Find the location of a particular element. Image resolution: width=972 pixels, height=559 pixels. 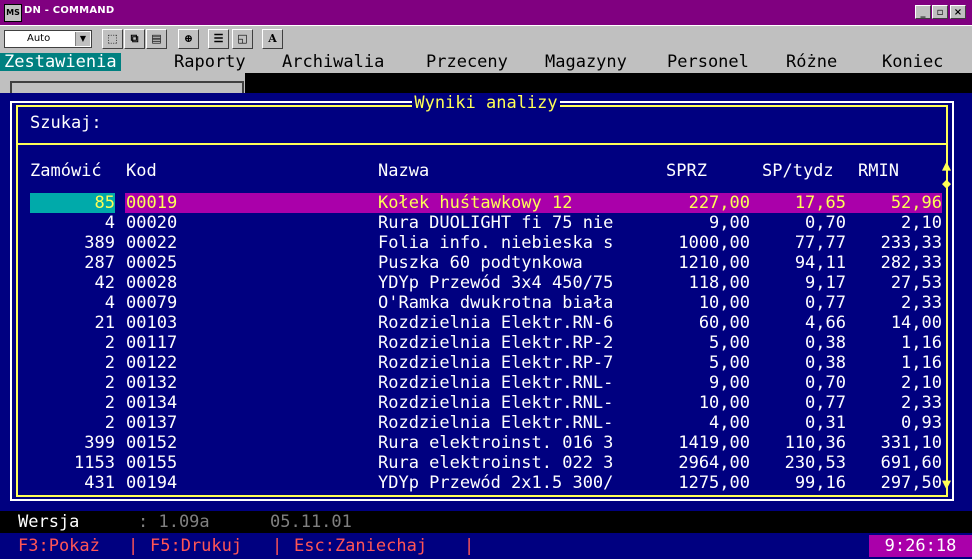

cell-rmin: 1,16 is located at coordinates (921, 343).